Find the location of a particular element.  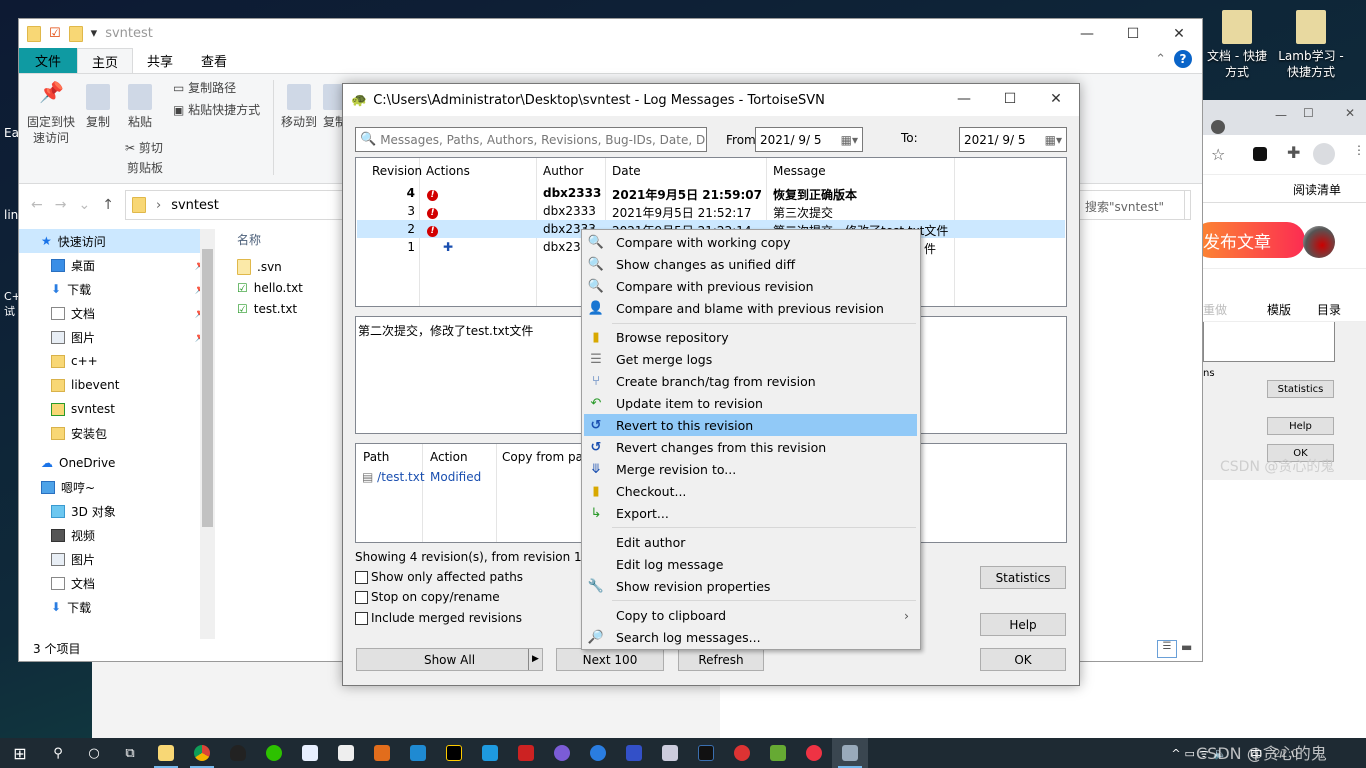

ok-button: OK is located at coordinates (1023, 659).